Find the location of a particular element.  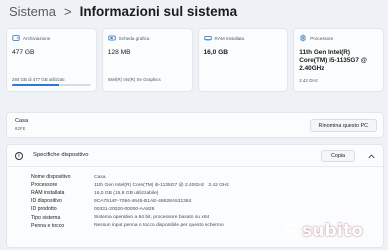

device-name-panel: Casa 82FE Rinomina questo PC is located at coordinates (195, 125).